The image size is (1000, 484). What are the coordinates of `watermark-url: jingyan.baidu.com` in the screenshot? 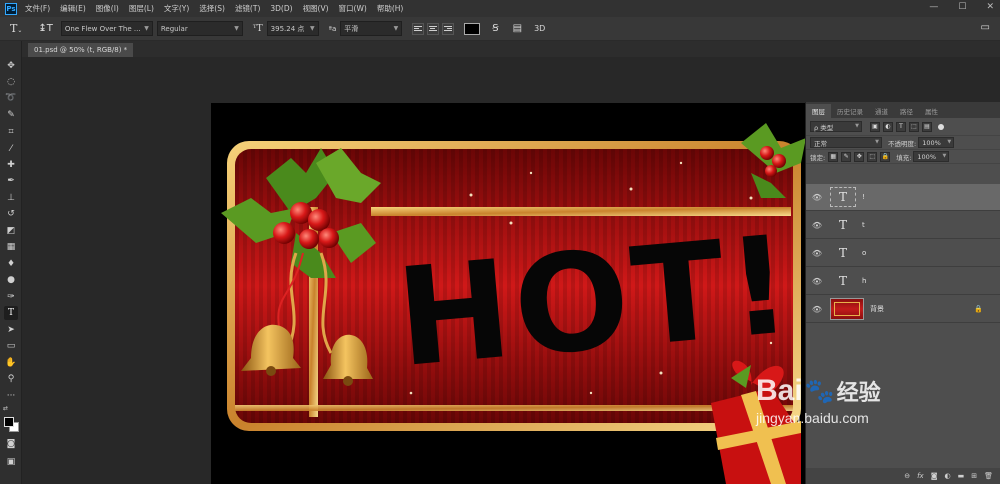 It's located at (812, 418).